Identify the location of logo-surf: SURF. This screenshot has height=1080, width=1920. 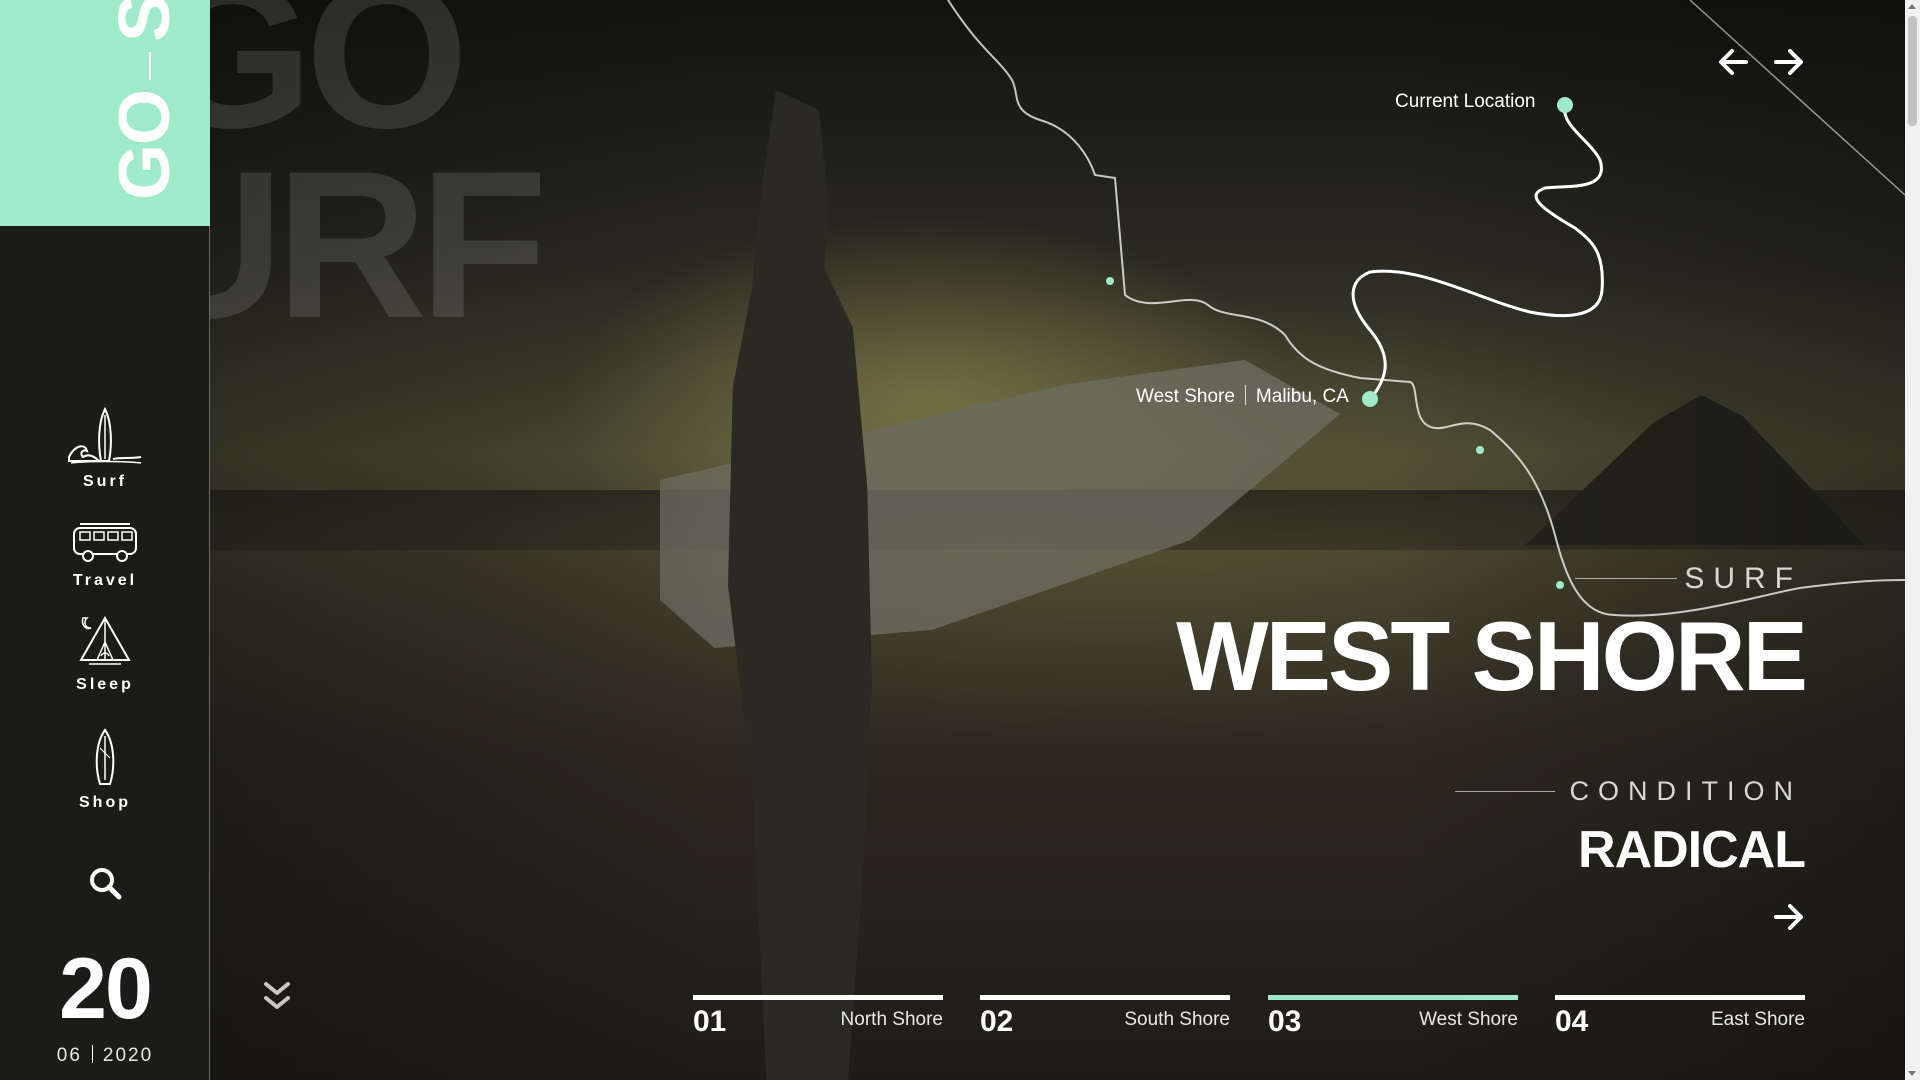
(145, 21).